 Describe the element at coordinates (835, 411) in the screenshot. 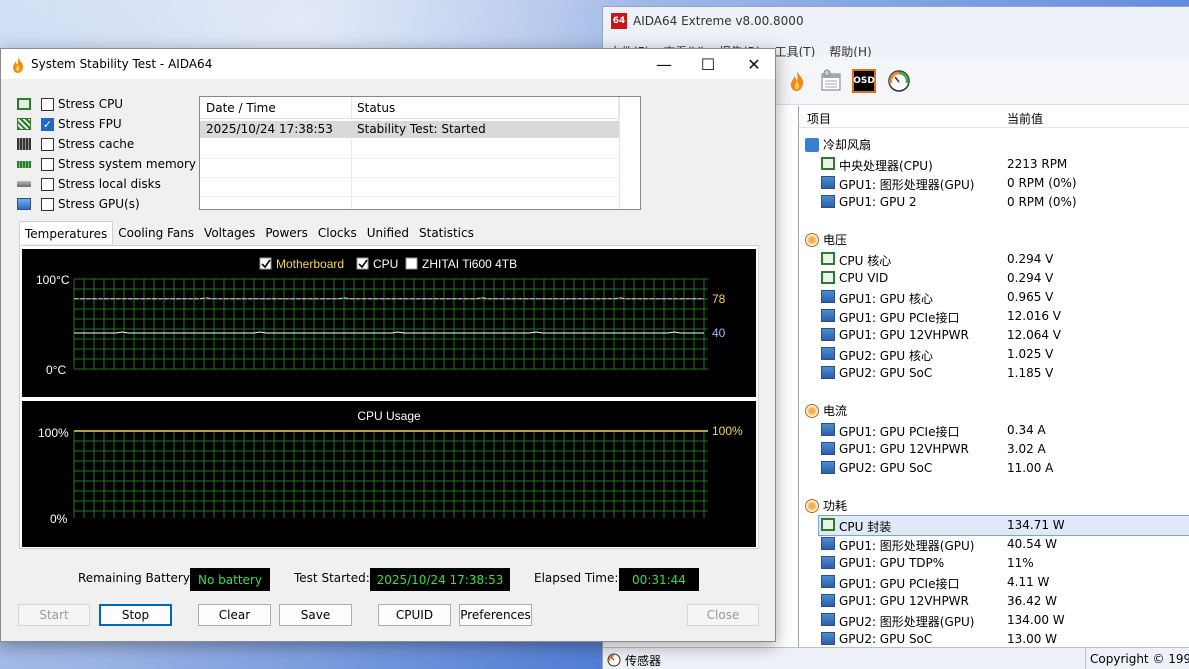

I see `sensor-group-label: 电流` at that location.